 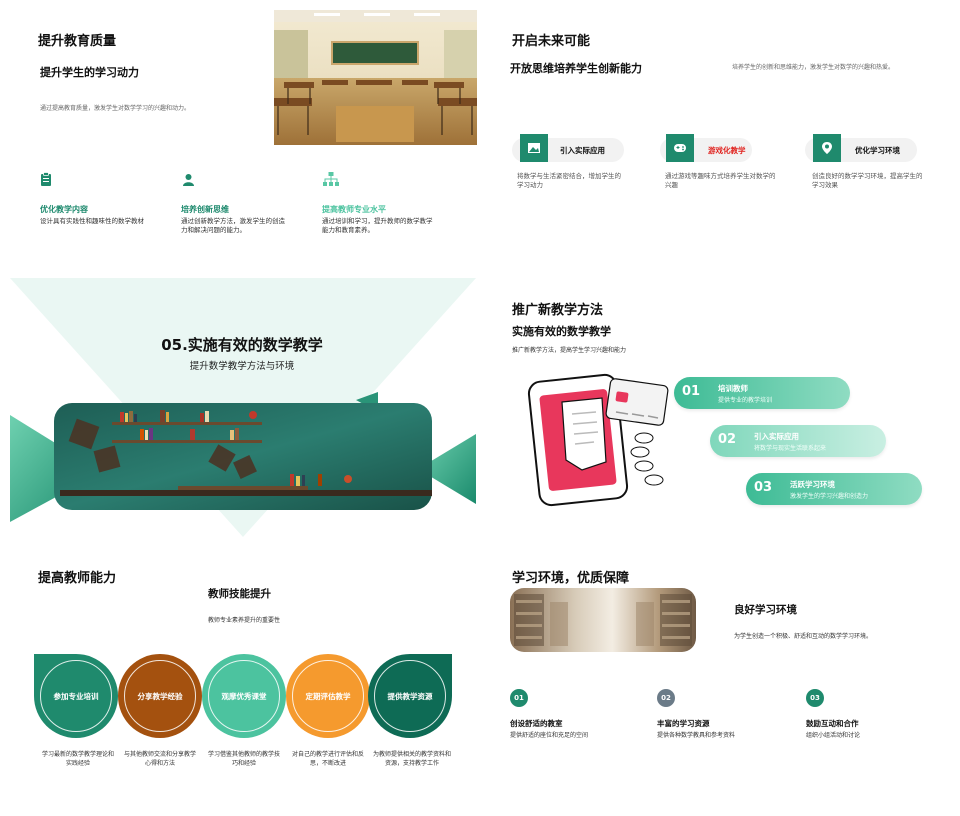 I want to click on step-badge: 03, so click(x=815, y=698).